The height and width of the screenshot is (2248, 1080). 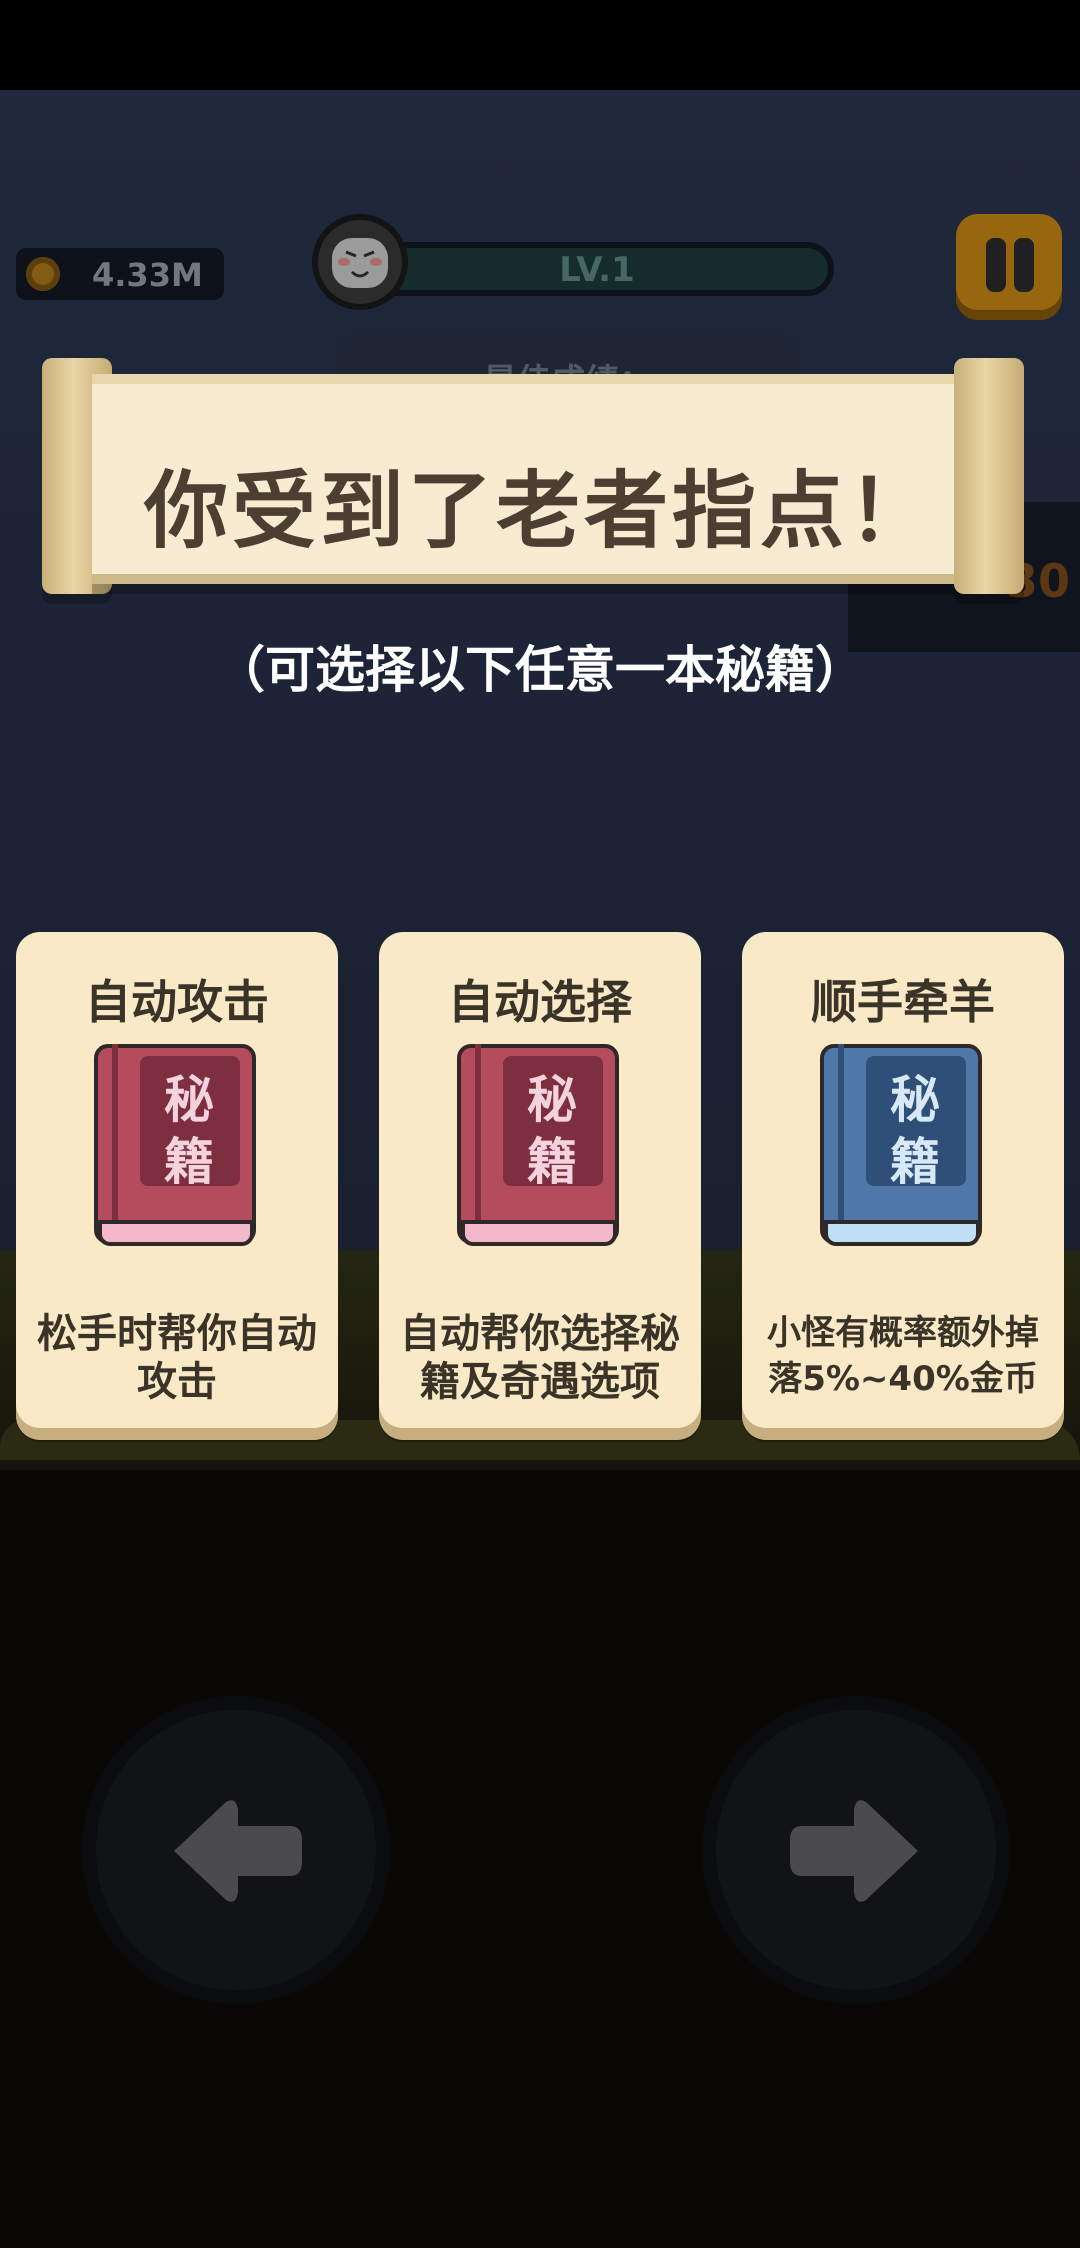 What do you see at coordinates (989, 476) in the screenshot?
I see `scroll-roll-right` at bounding box center [989, 476].